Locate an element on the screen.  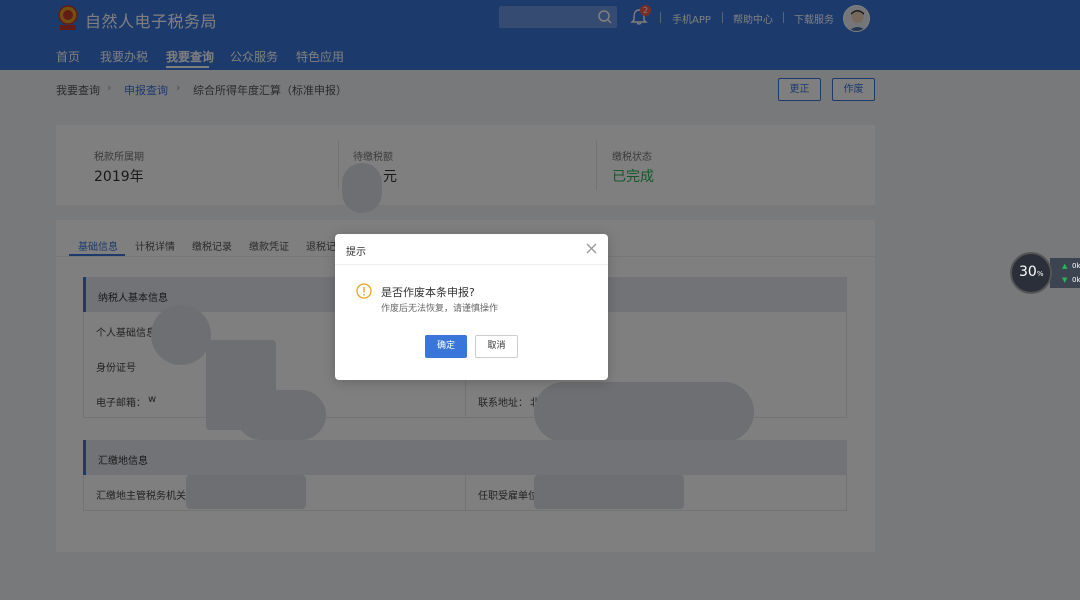
confirm-button: 确定 is located at coordinates (446, 346).